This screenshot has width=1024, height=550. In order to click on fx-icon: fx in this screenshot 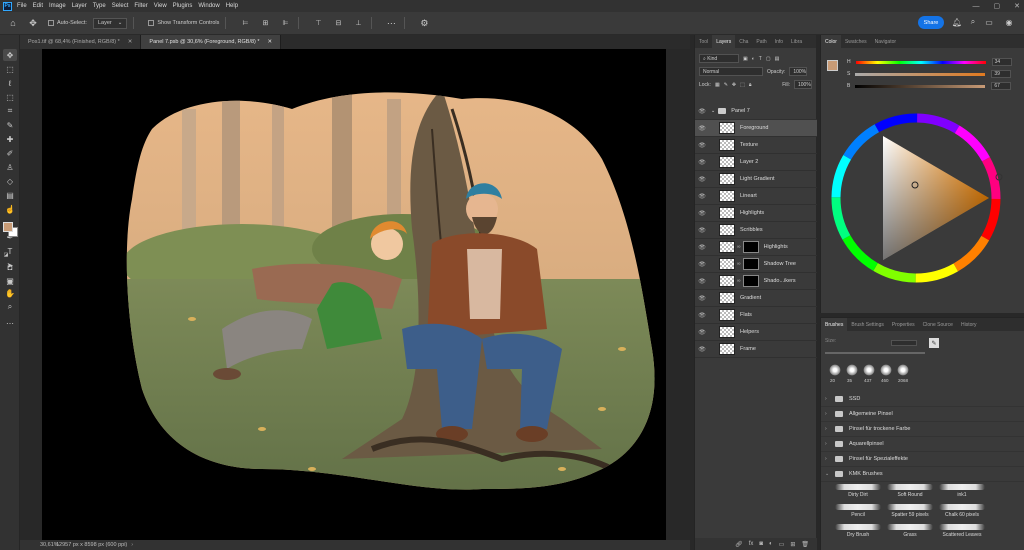, I will do `click(751, 544)`.